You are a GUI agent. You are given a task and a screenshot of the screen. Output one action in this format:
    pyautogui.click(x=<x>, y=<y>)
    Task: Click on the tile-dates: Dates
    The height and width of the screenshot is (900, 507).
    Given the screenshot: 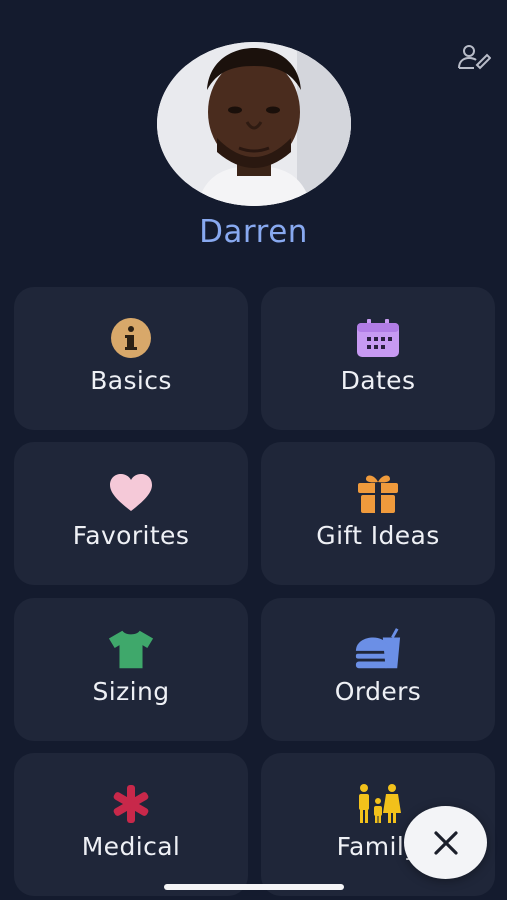 What is the action you would take?
    pyautogui.click(x=378, y=358)
    